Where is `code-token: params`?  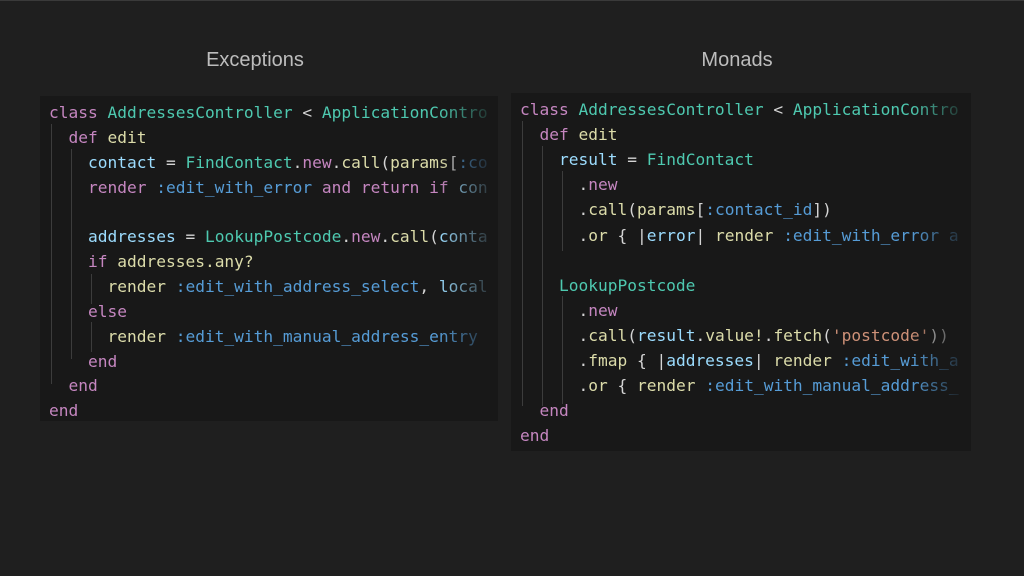 code-token: params is located at coordinates (666, 210).